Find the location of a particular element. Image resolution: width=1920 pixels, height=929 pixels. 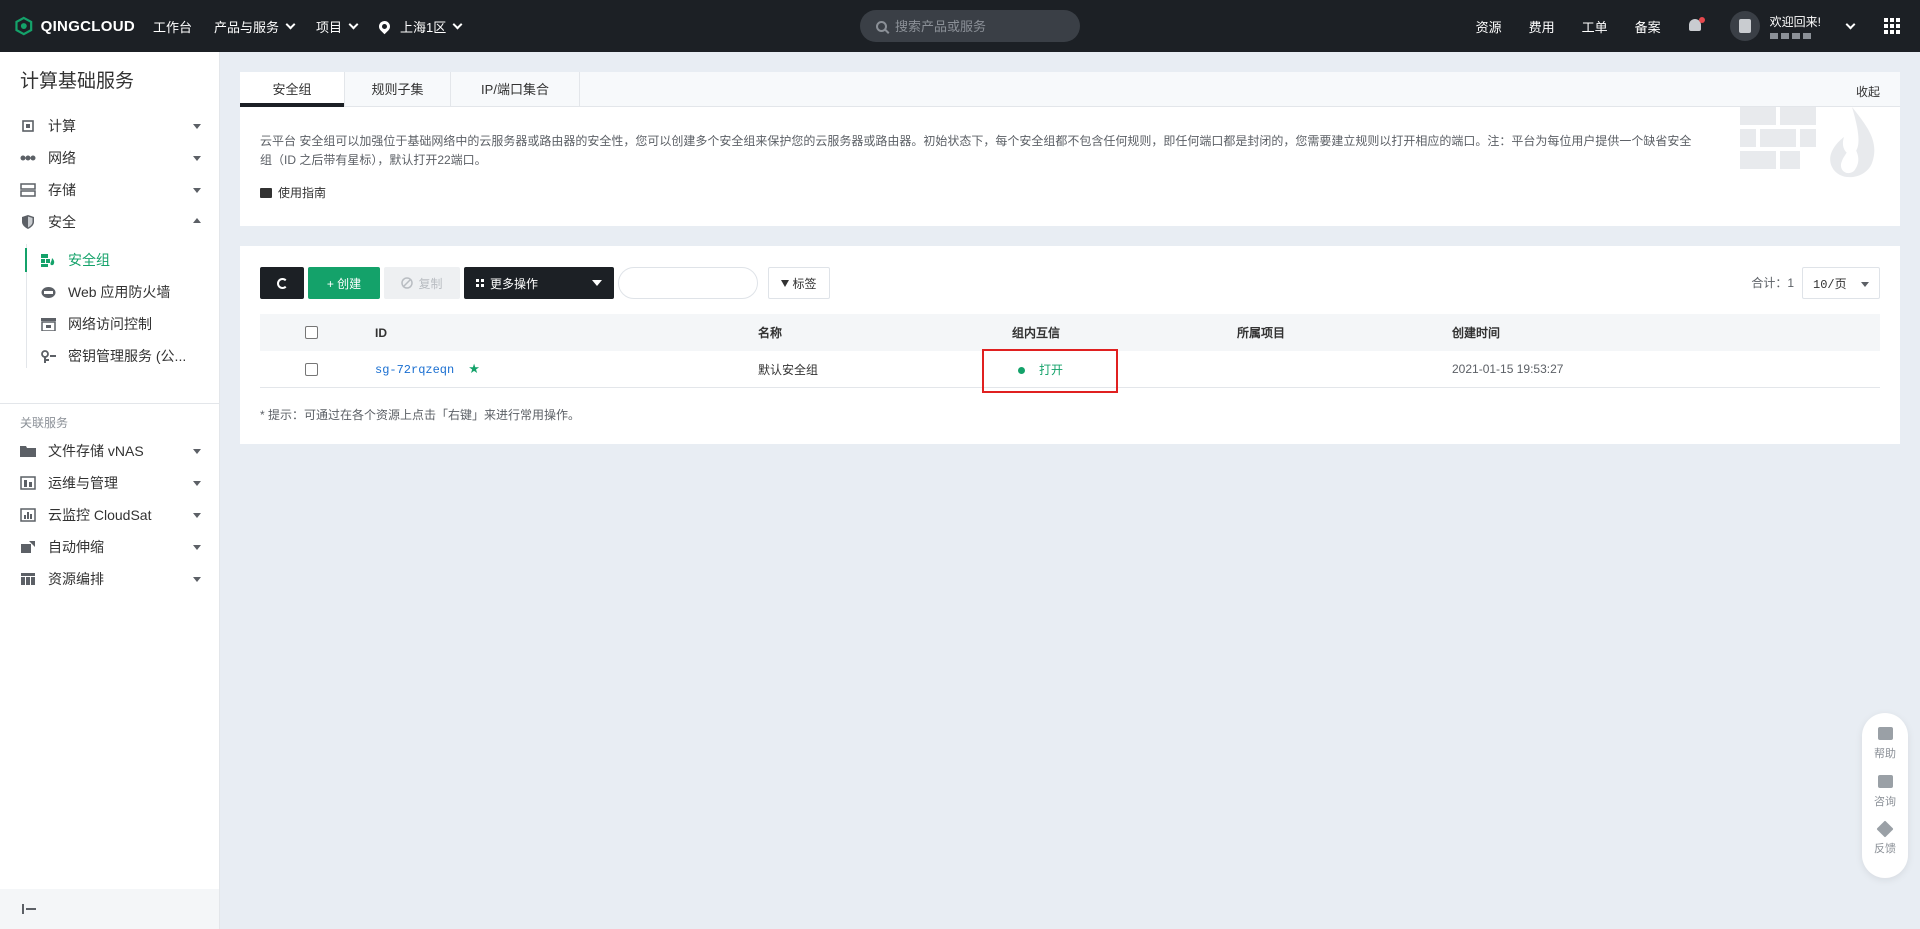

access-control-icon is located at coordinates (48, 324).